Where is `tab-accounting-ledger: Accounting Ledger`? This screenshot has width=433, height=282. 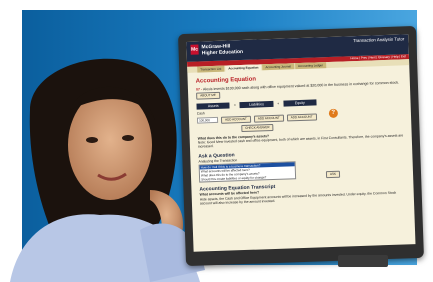 tab-accounting-ledger: Accounting Ledger is located at coordinates (310, 66).